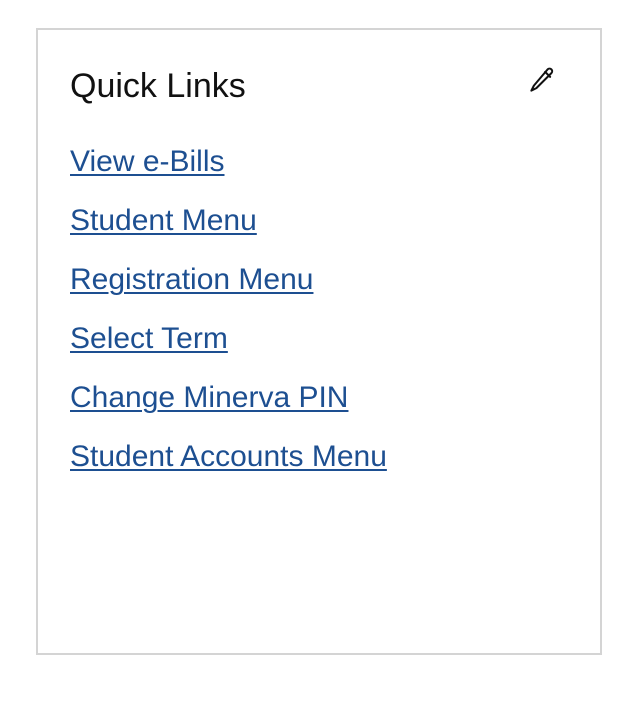 This screenshot has height=702, width=626. I want to click on list-item: Select Term, so click(228, 348).